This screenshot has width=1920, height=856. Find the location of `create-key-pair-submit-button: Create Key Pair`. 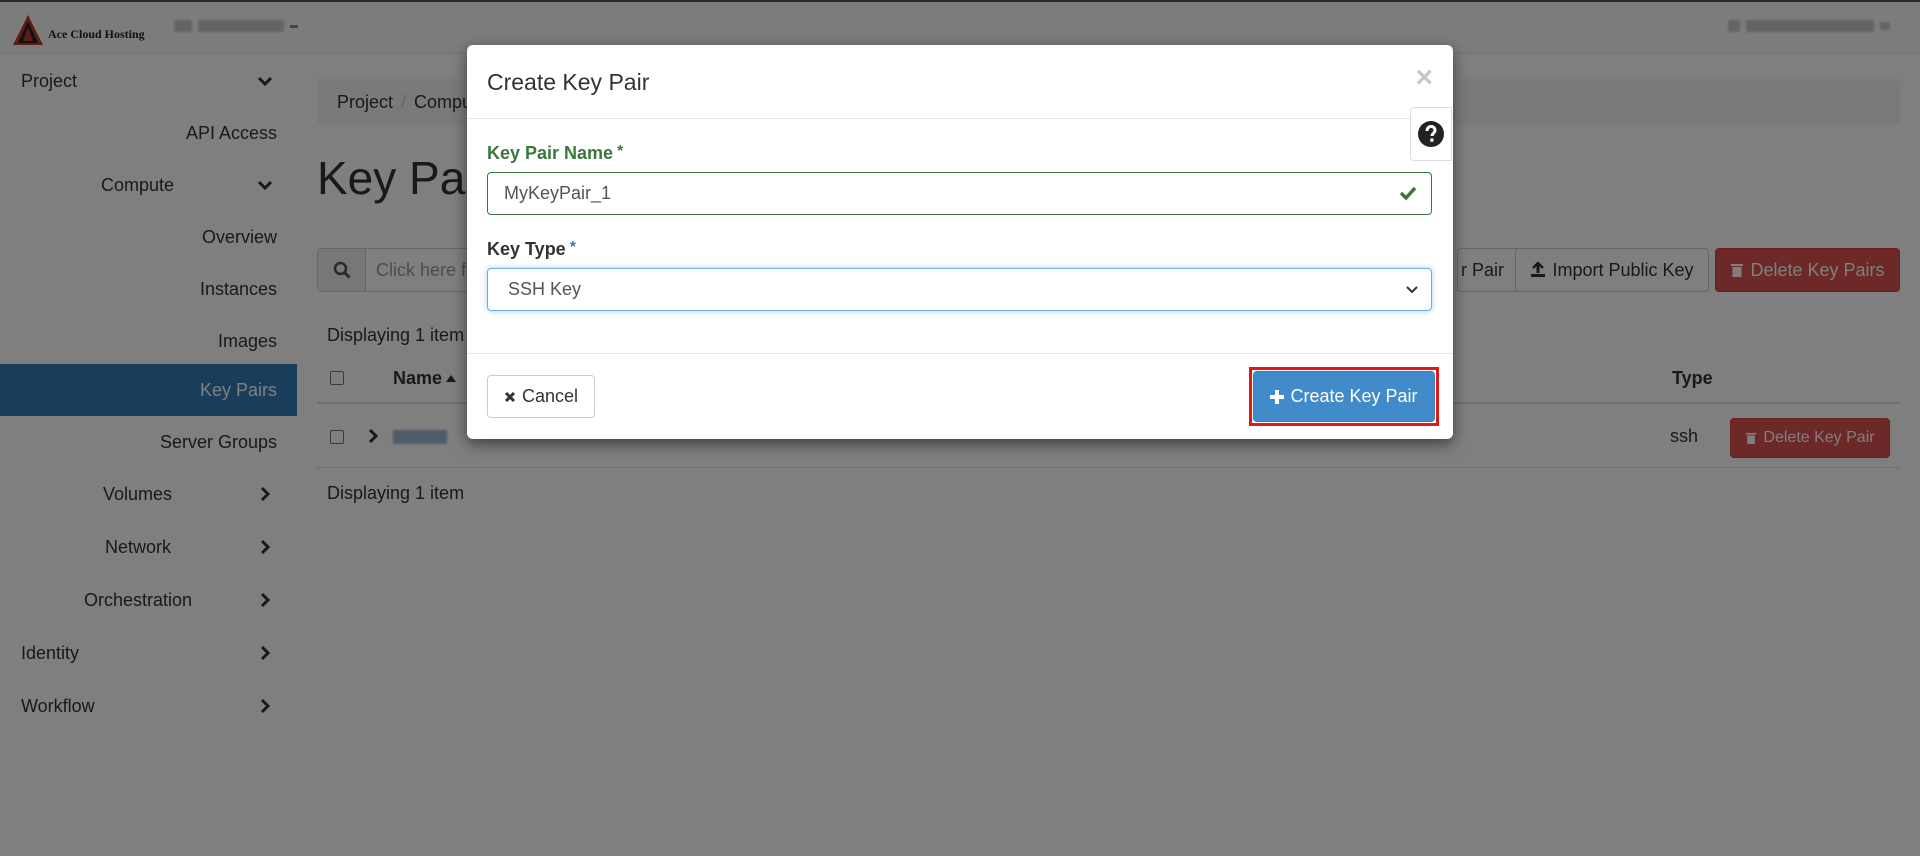

create-key-pair-submit-button: Create Key Pair is located at coordinates (1344, 396).